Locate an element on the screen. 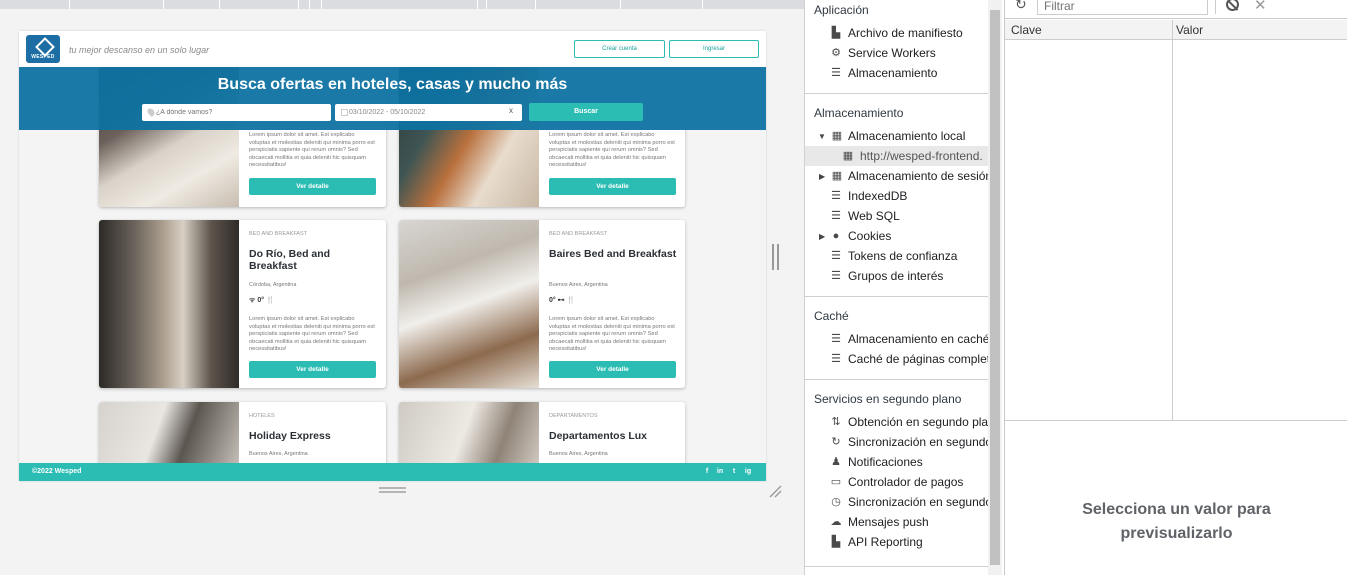  sidebar-item-indexeddb: ☰ IndexedDB is located at coordinates (897, 196).